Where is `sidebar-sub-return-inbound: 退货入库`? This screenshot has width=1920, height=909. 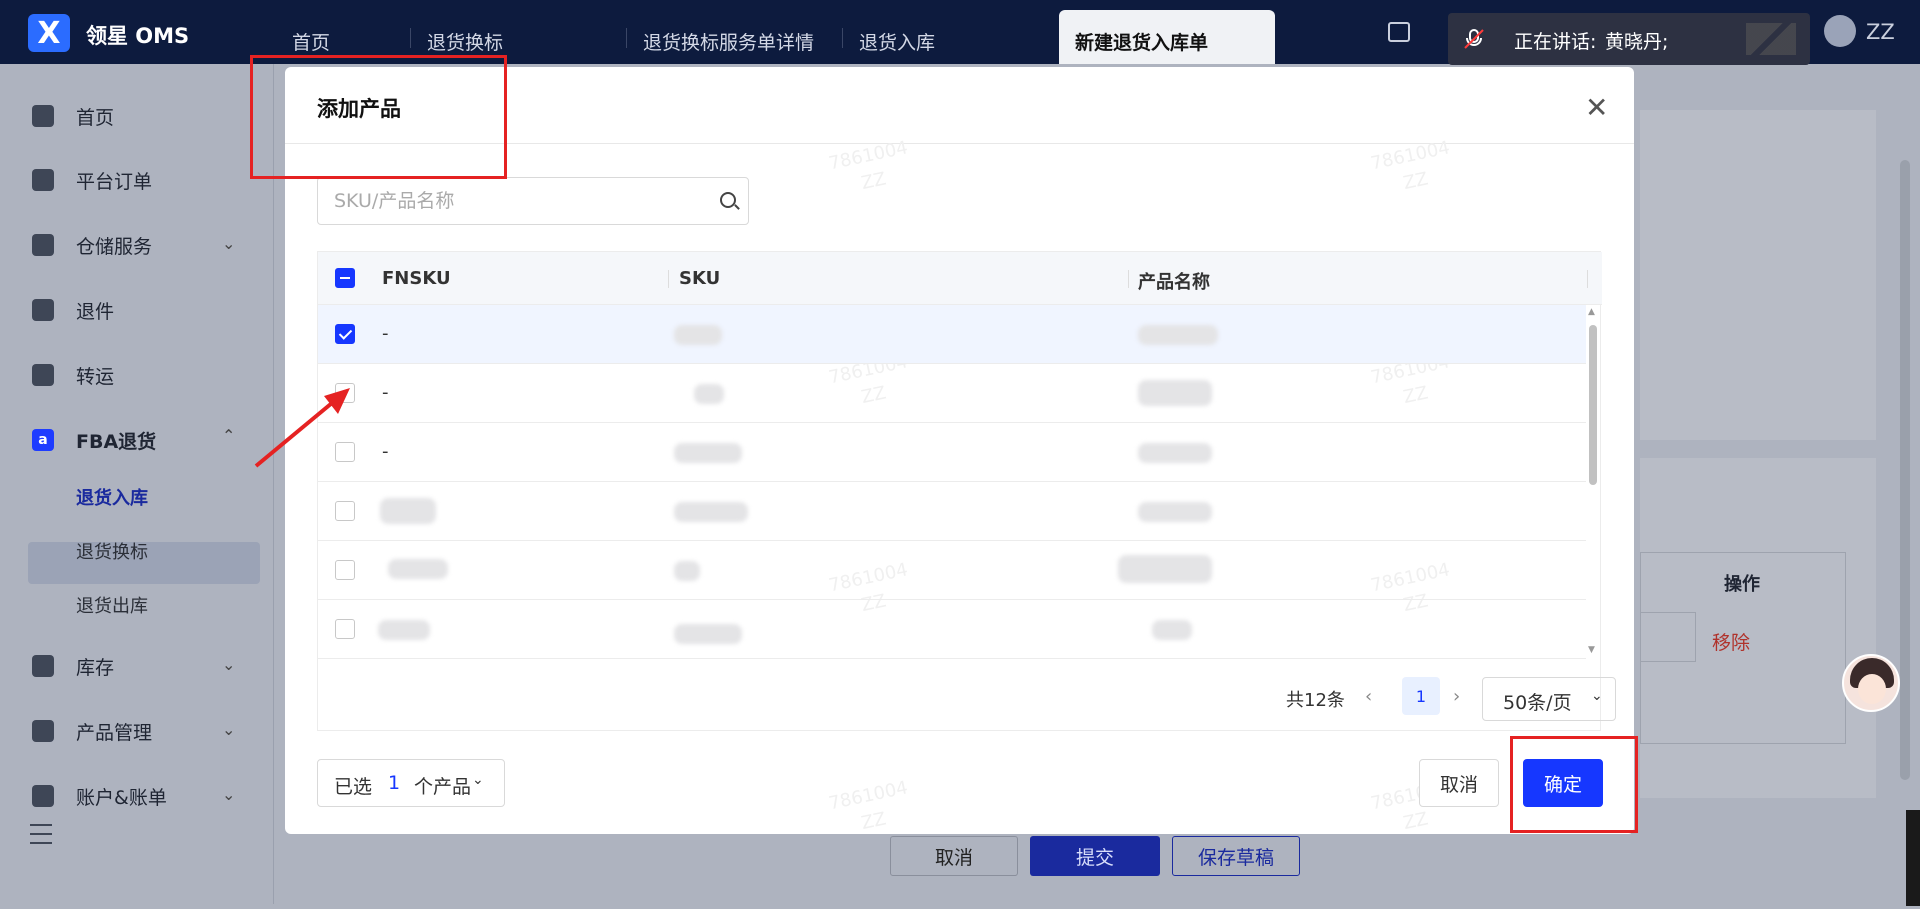 sidebar-sub-return-inbound: 退货入库 is located at coordinates (112, 497).